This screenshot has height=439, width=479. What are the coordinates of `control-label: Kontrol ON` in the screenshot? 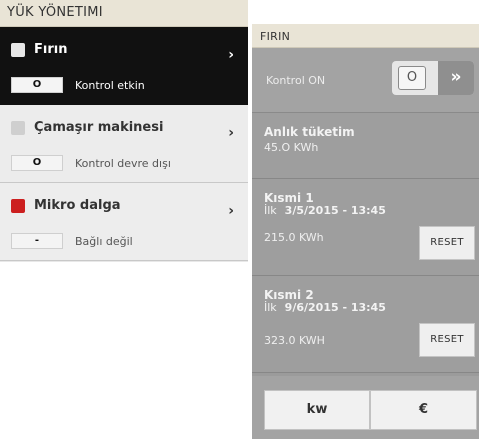 It's located at (296, 80).